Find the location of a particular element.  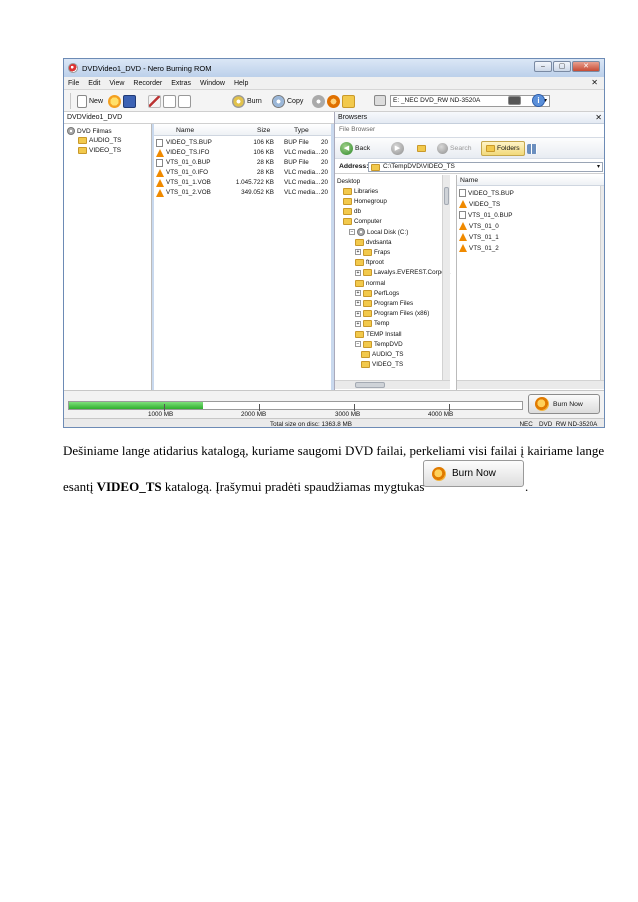

column-type: Type is located at coordinates (301, 130).